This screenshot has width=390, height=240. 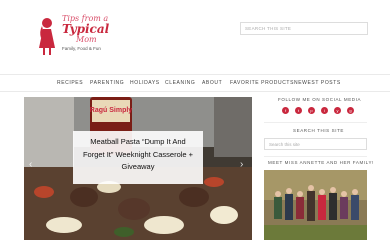 I want to click on nav-item-newest-posts: NEWEST POSTS, so click(x=317, y=83).